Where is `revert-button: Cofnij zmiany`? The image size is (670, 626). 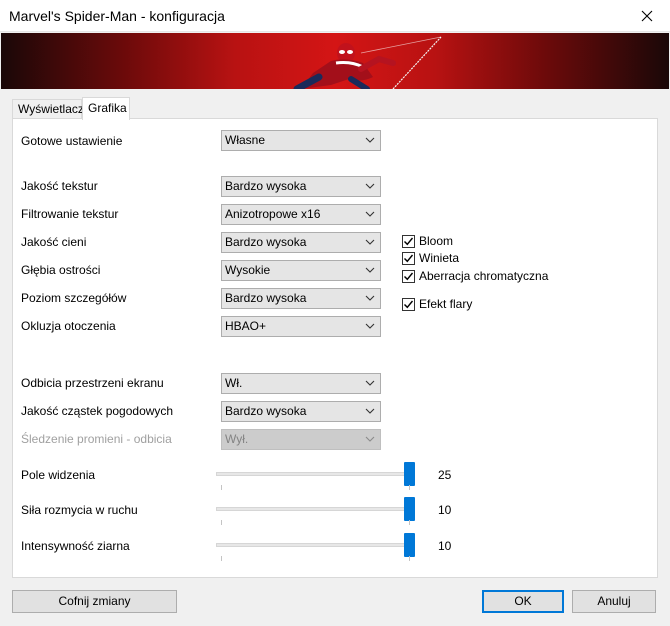
revert-button: Cofnij zmiany is located at coordinates (94, 601).